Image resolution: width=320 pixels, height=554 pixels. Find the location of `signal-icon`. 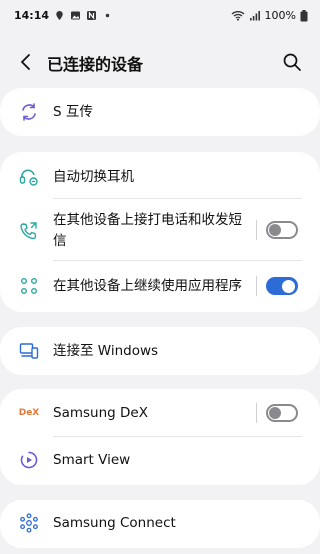

signal-icon is located at coordinates (255, 15).